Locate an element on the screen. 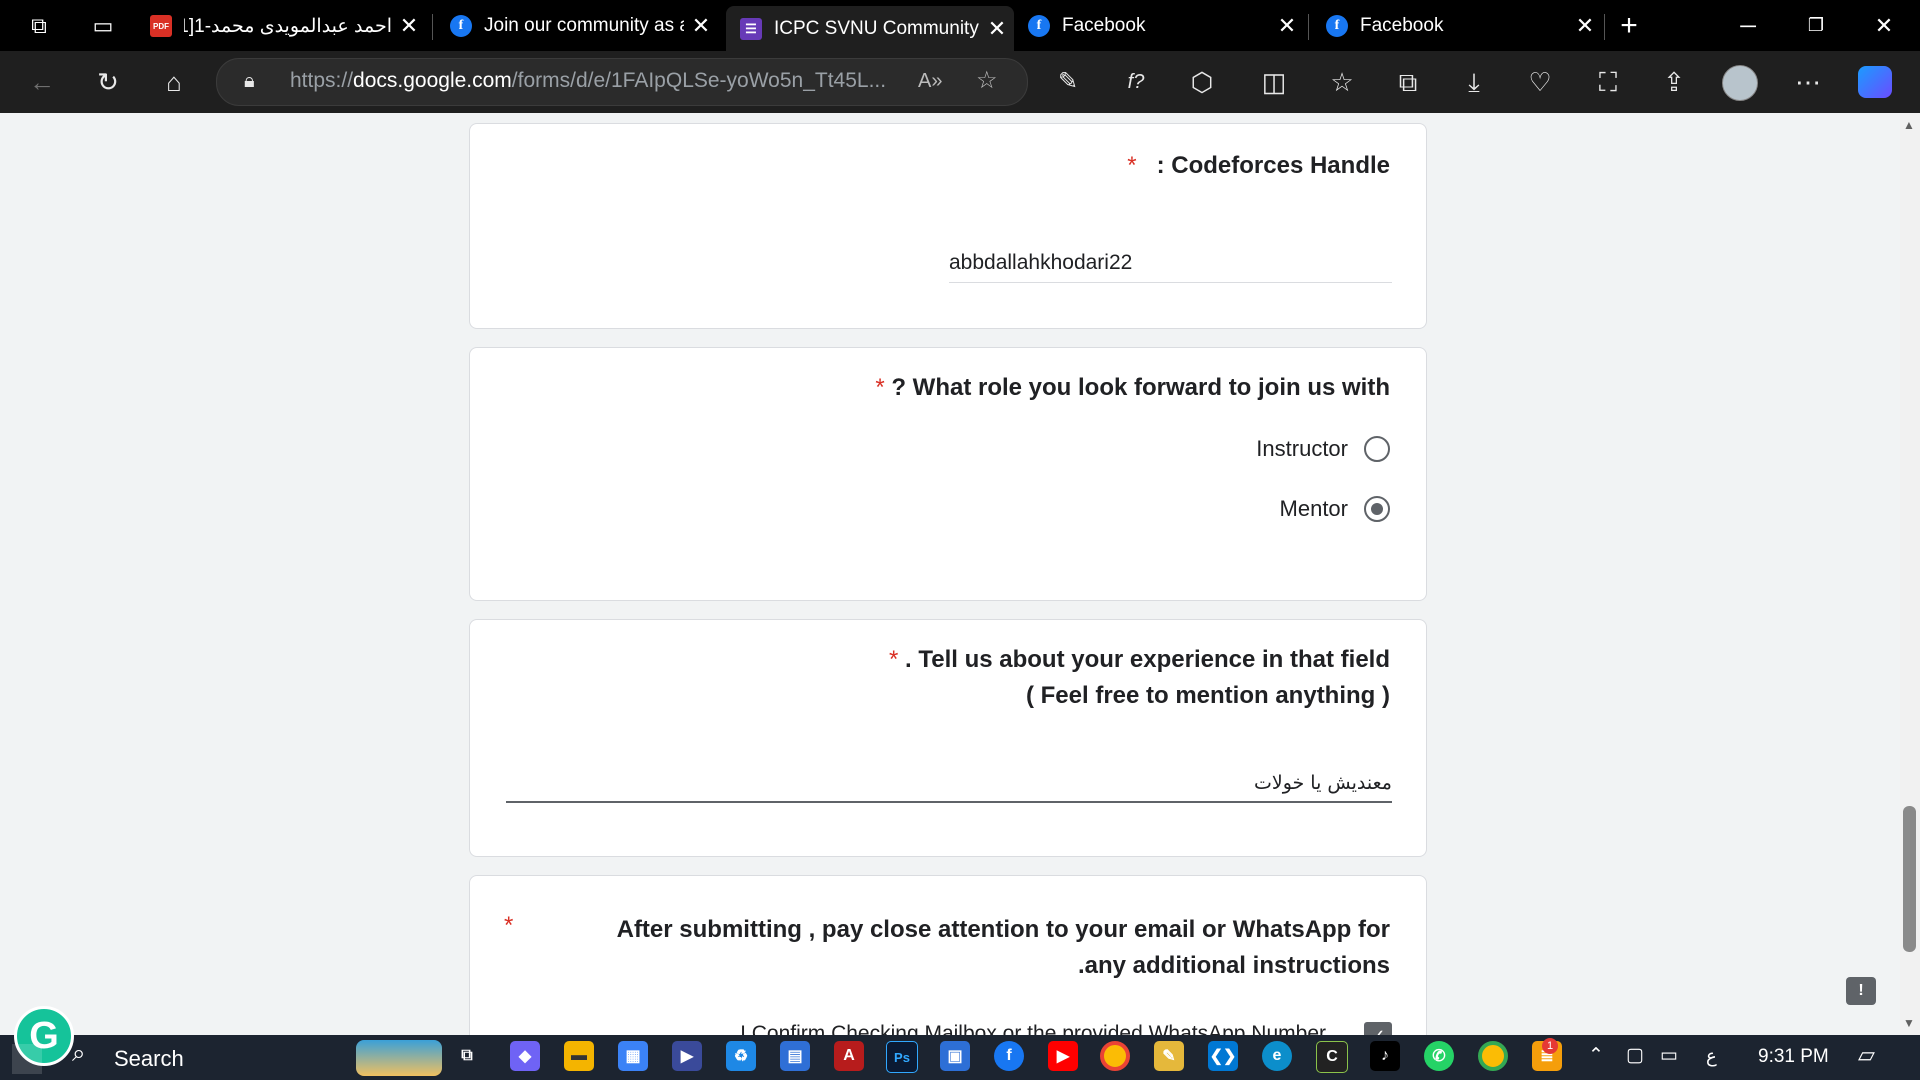  question-subtitle: .any additional instructions is located at coordinates (1233, 965).